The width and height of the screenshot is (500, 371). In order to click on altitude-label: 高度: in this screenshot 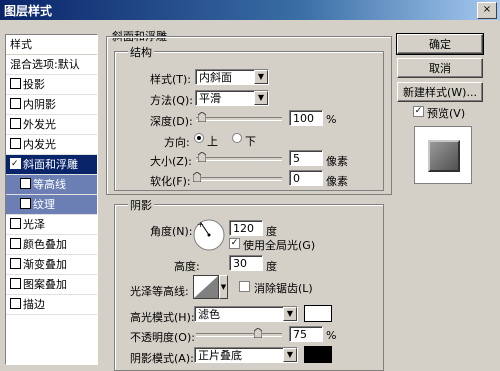, I will do `click(187, 266)`.